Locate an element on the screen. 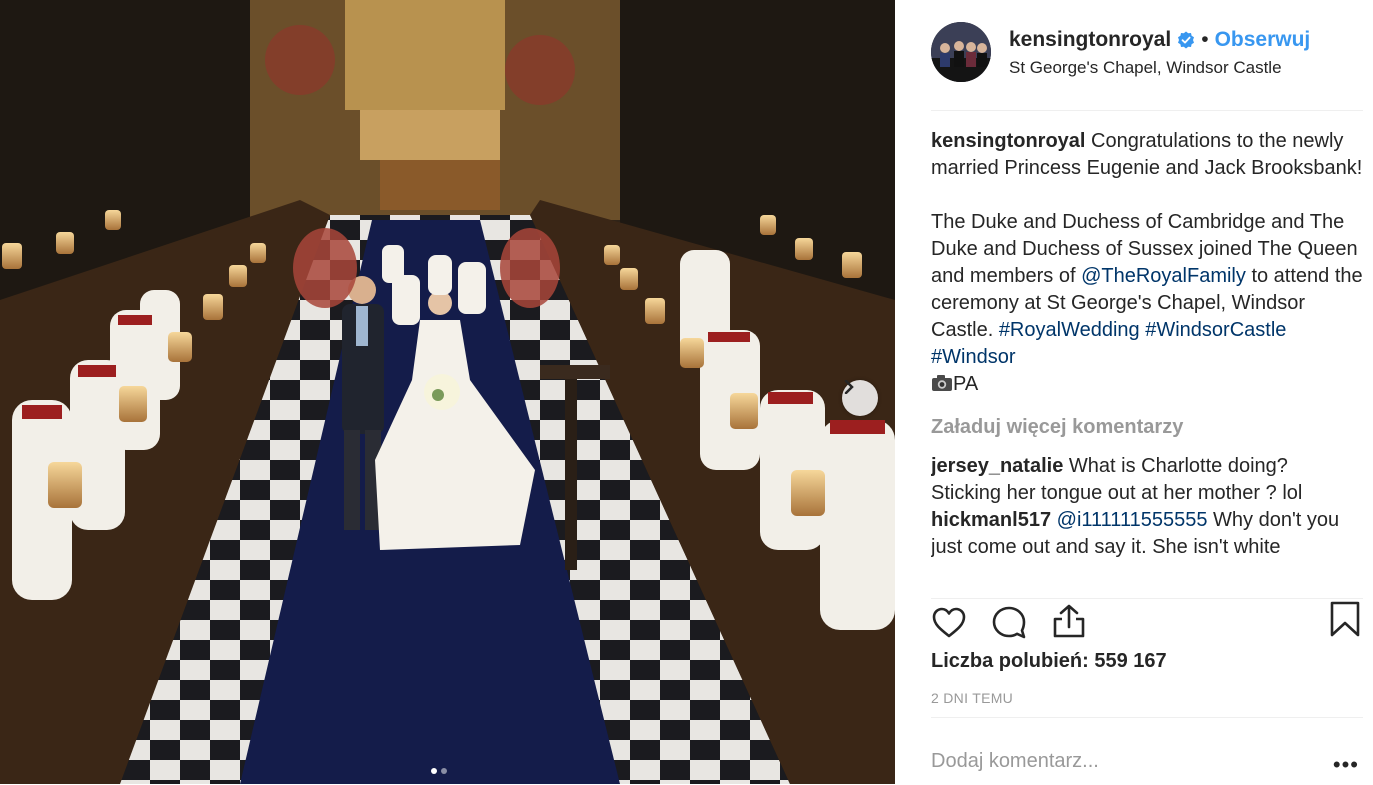 This screenshot has height=785, width=1373. follow-button: Obserwuj is located at coordinates (1263, 40).